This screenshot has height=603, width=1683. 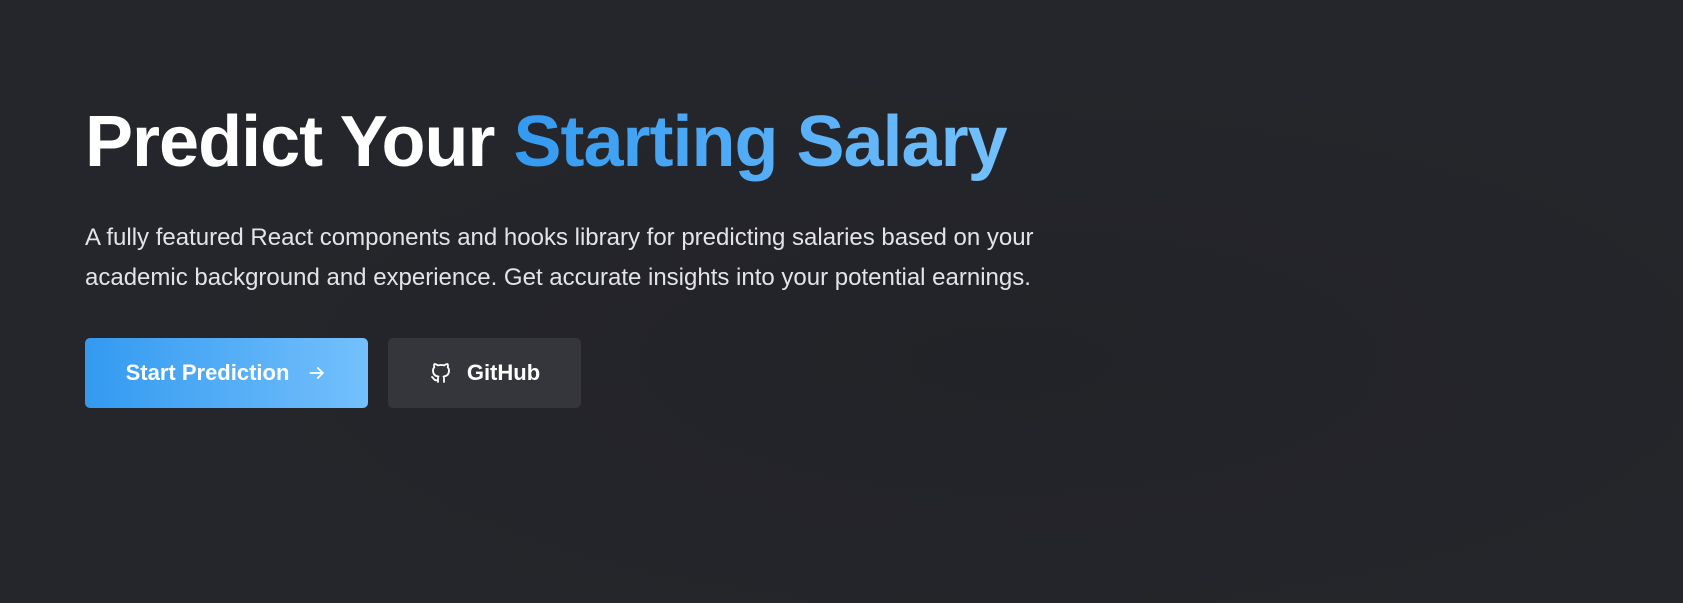 What do you see at coordinates (317, 373) in the screenshot?
I see `arrow-right-icon` at bounding box center [317, 373].